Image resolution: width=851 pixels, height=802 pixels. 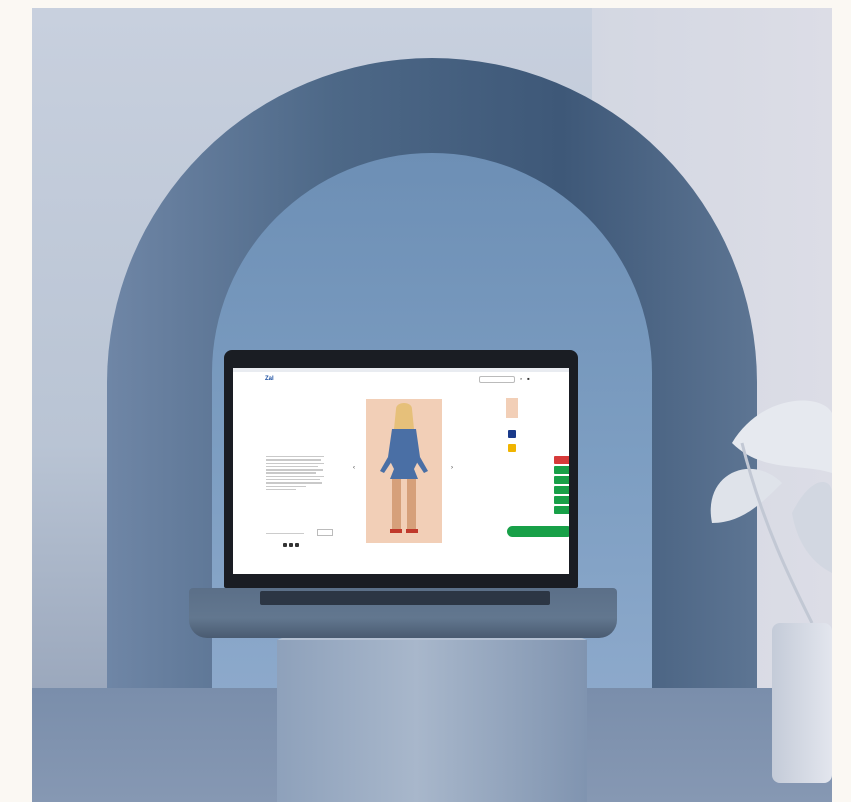 What do you see at coordinates (521, 378) in the screenshot?
I see `search-icon: ⌕` at bounding box center [521, 378].